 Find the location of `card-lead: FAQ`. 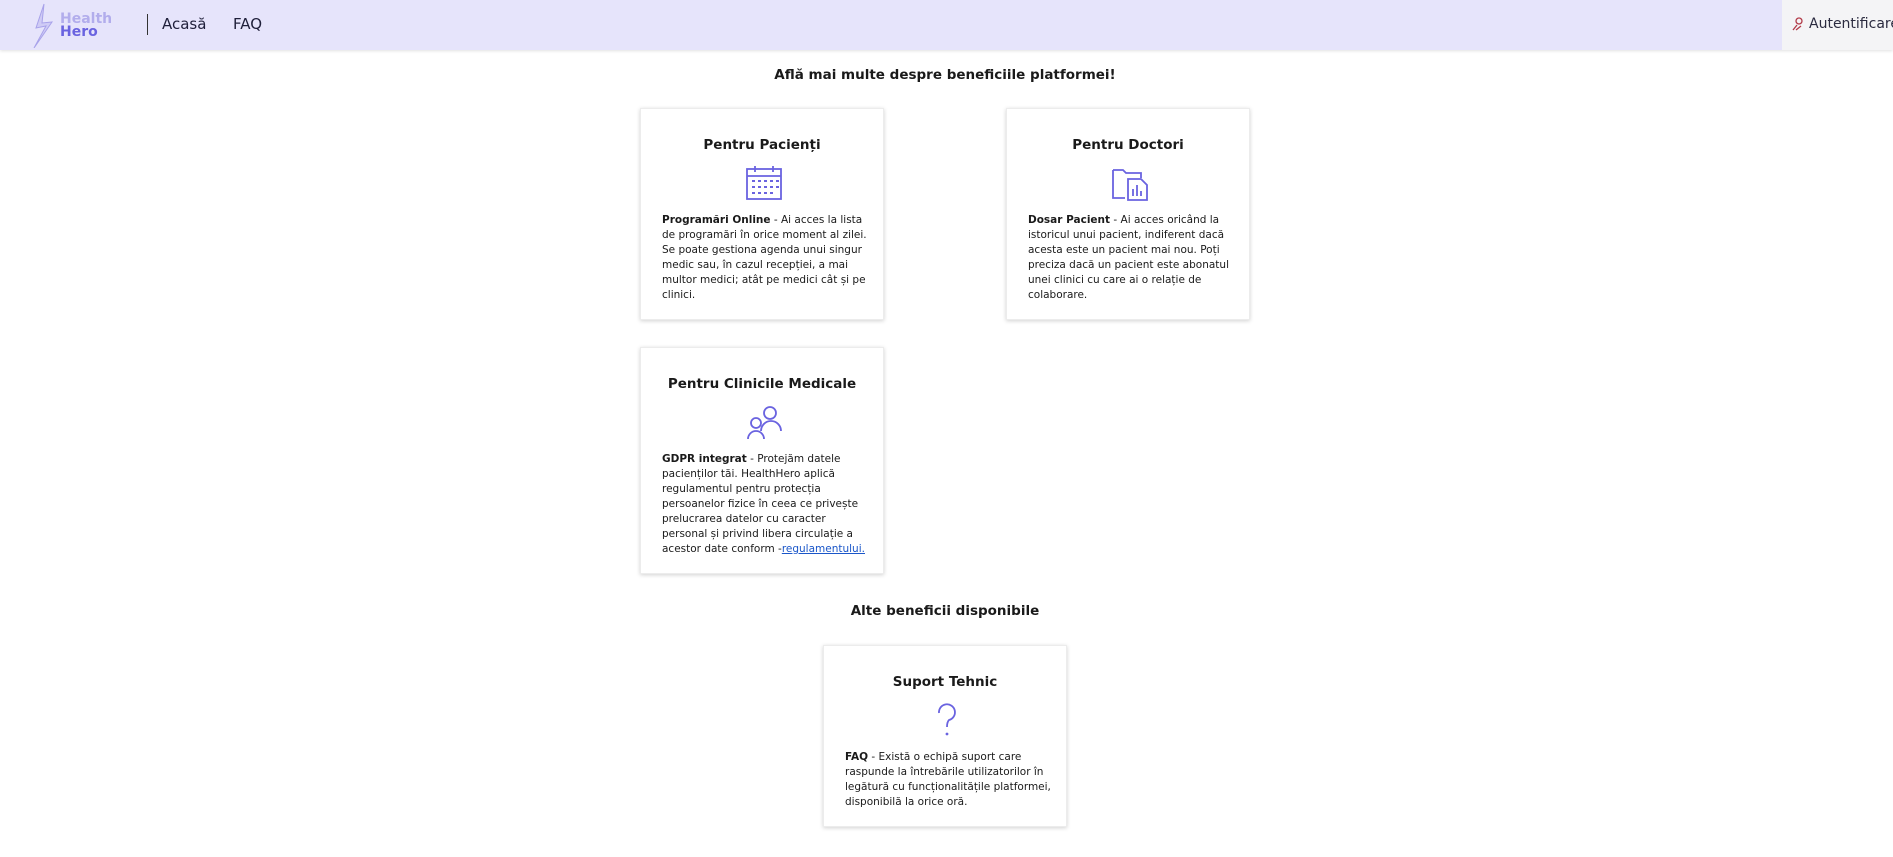

card-lead: FAQ is located at coordinates (857, 757).